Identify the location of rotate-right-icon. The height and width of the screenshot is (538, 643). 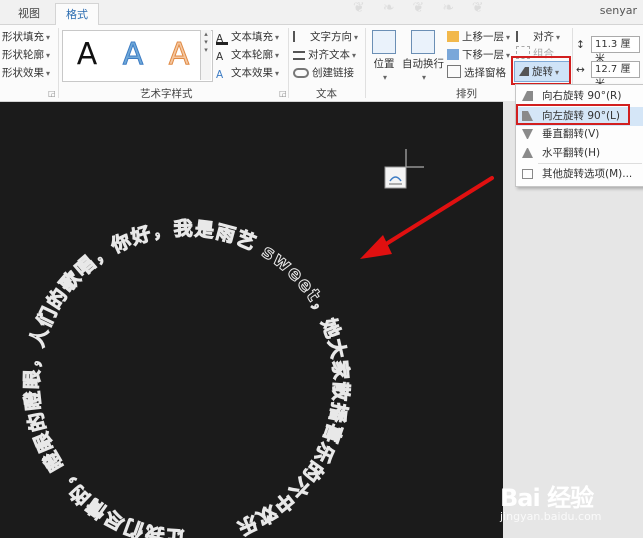
(527, 96).